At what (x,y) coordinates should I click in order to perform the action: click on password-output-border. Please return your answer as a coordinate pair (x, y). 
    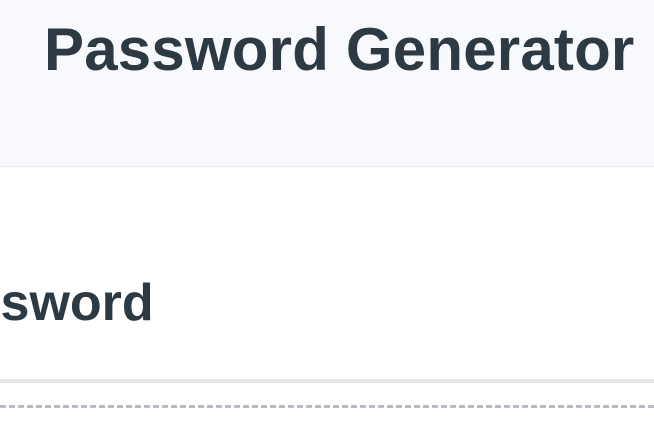
    Looking at the image, I should click on (327, 406).